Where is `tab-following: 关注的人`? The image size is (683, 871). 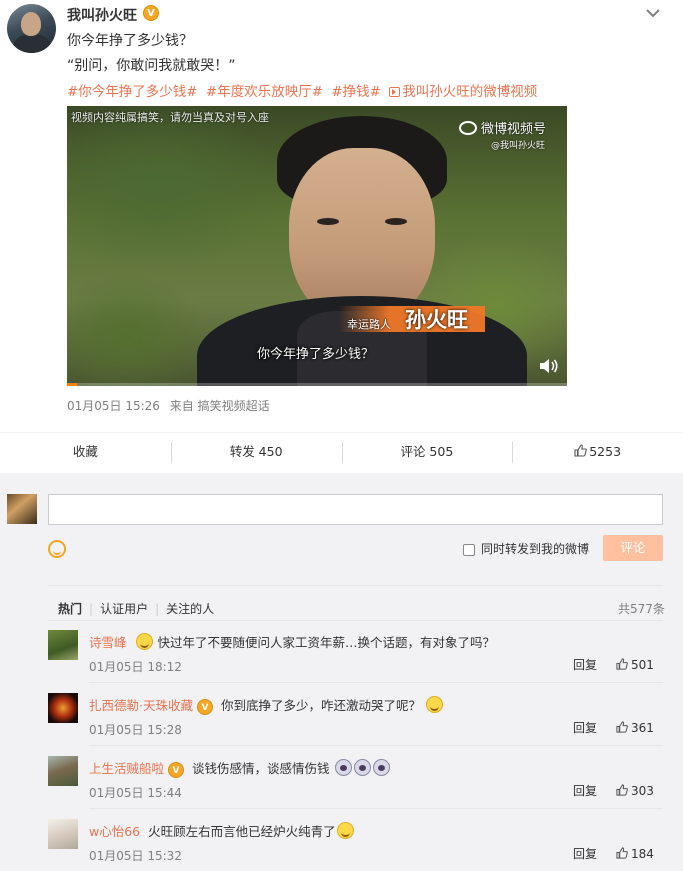 tab-following: 关注的人 is located at coordinates (190, 608).